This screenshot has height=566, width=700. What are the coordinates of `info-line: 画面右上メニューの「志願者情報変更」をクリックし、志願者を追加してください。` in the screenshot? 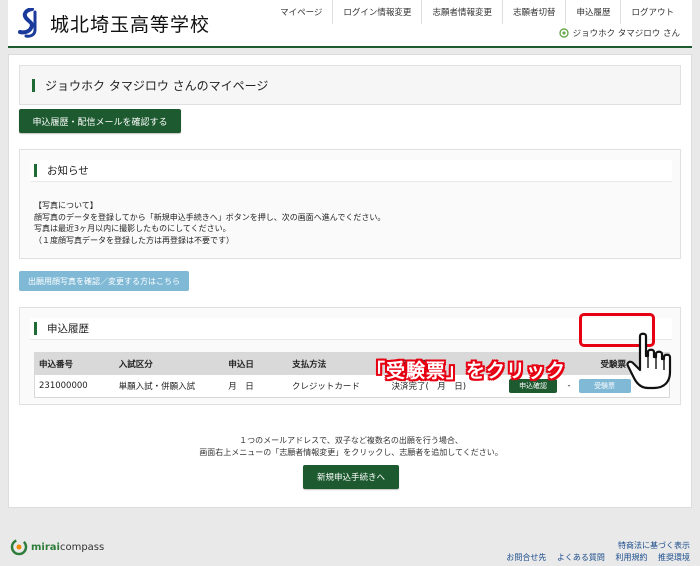 It's located at (351, 452).